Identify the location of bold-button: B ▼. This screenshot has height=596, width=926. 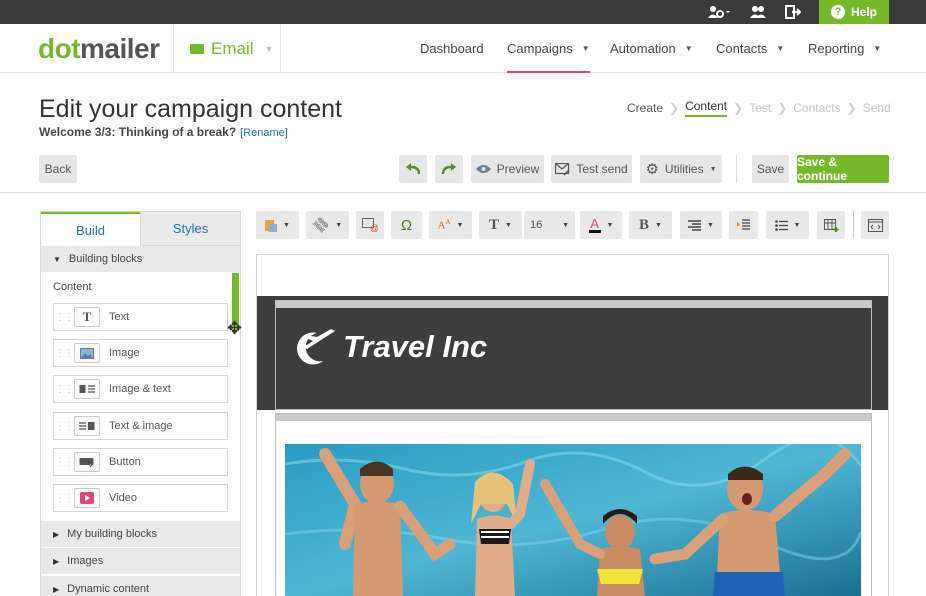
(650, 225).